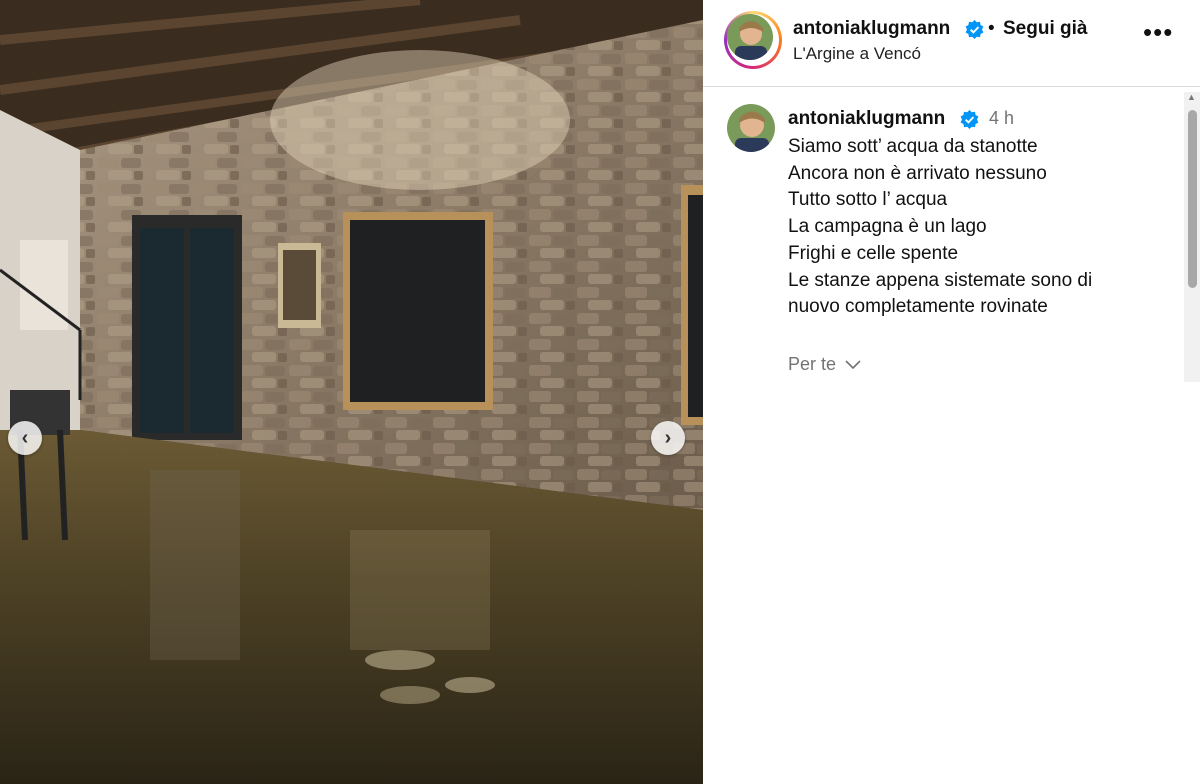 The image size is (1200, 784). Describe the element at coordinates (750, 37) in the screenshot. I see `avatar` at that location.